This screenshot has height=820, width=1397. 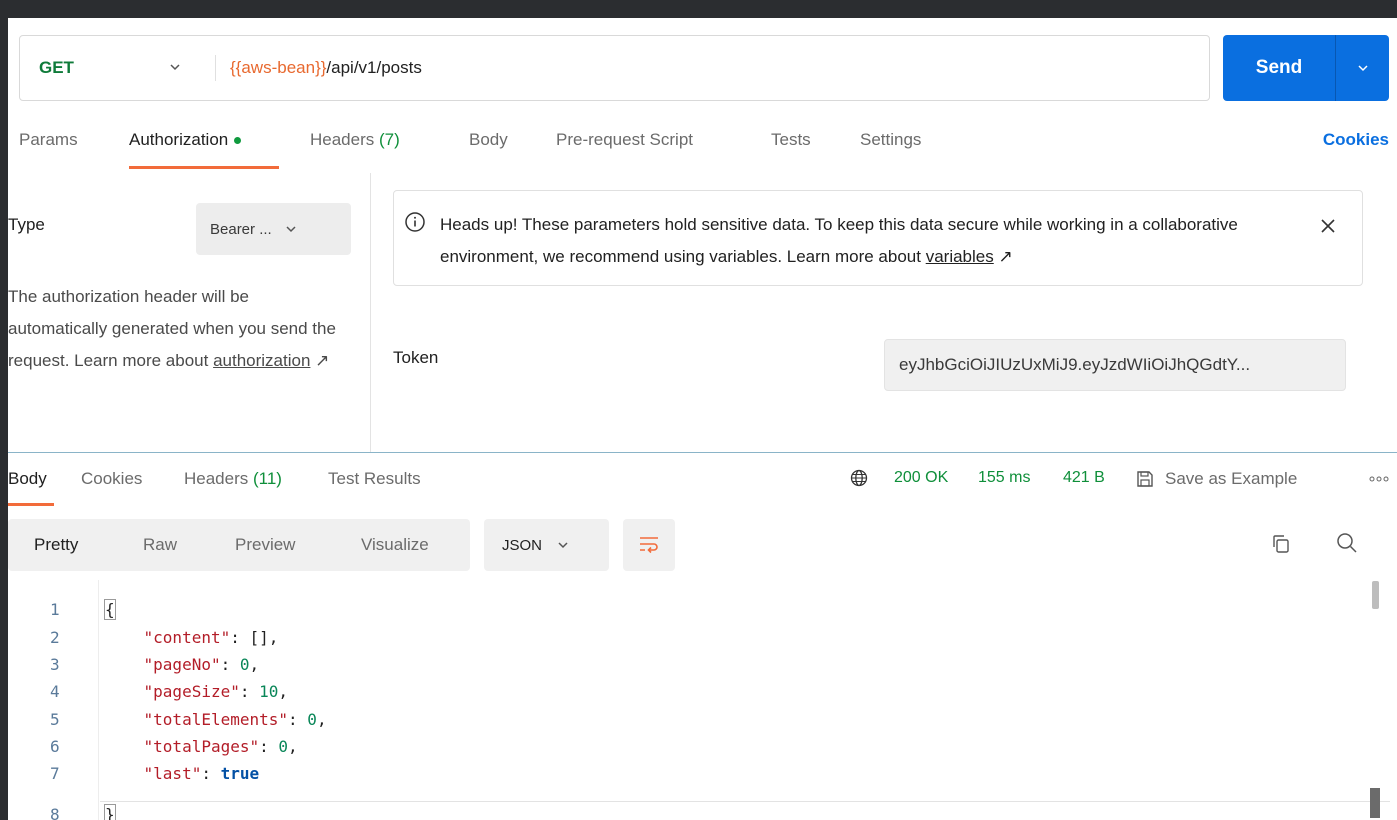 I want to click on url-bar: GET {{aws-bean}}/api/v1/posts, so click(x=614, y=68).